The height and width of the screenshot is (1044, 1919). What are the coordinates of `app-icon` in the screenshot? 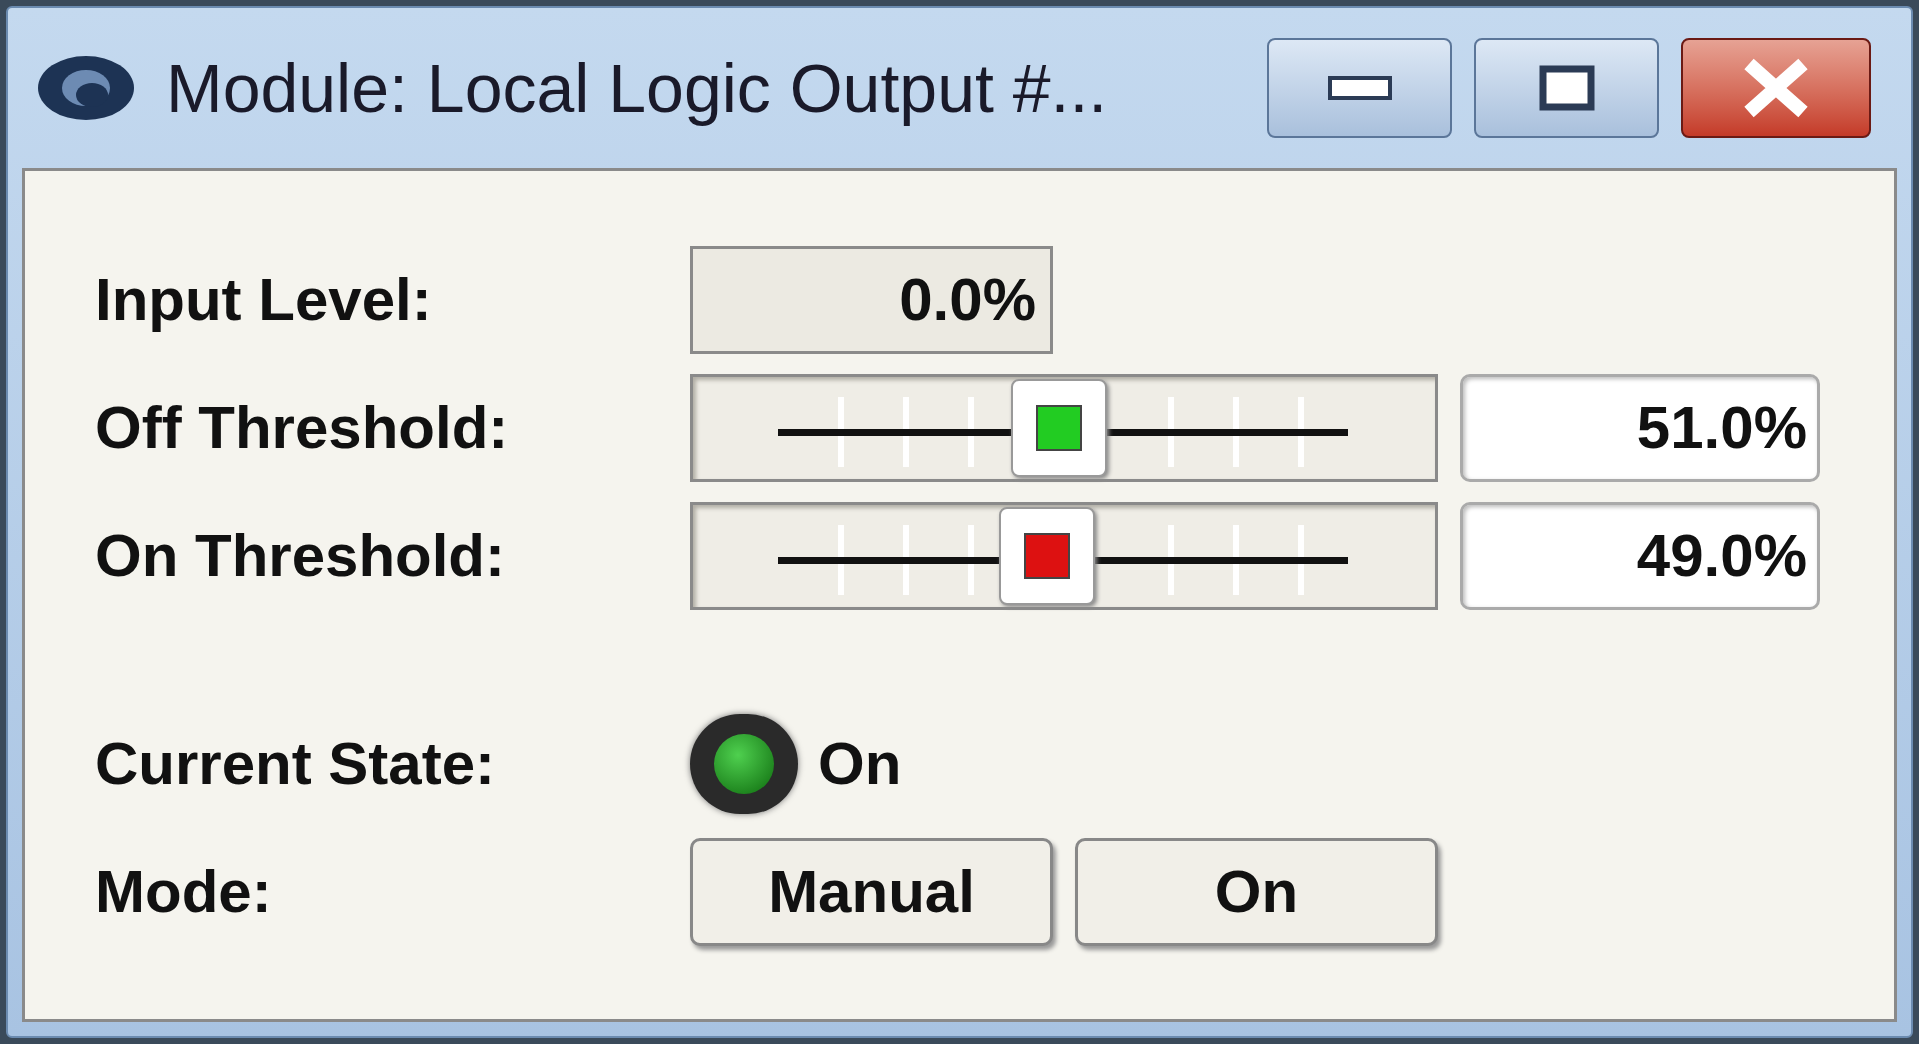 It's located at (86, 88).